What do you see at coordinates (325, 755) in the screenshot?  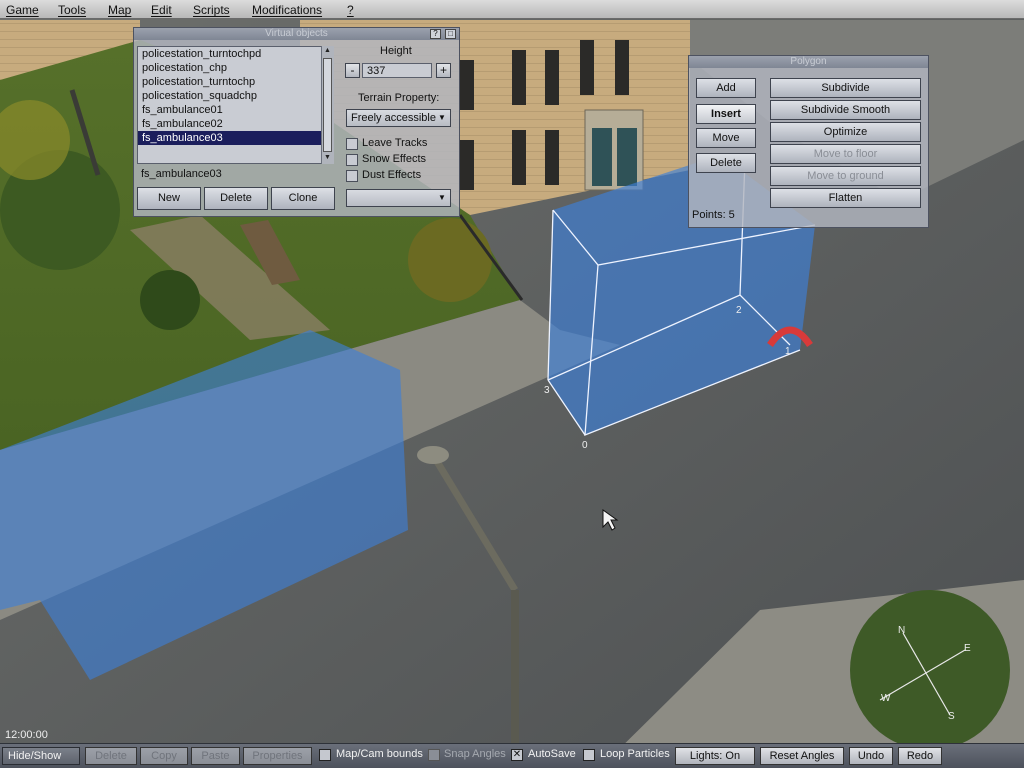 I see `map-cam-bounds-checkbox` at bounding box center [325, 755].